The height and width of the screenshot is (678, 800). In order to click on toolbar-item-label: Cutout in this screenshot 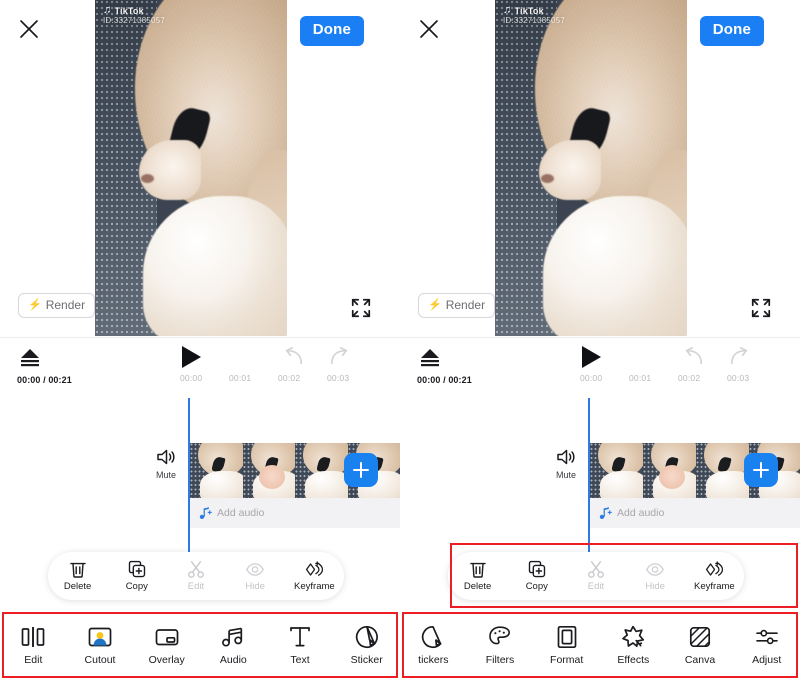, I will do `click(100, 660)`.